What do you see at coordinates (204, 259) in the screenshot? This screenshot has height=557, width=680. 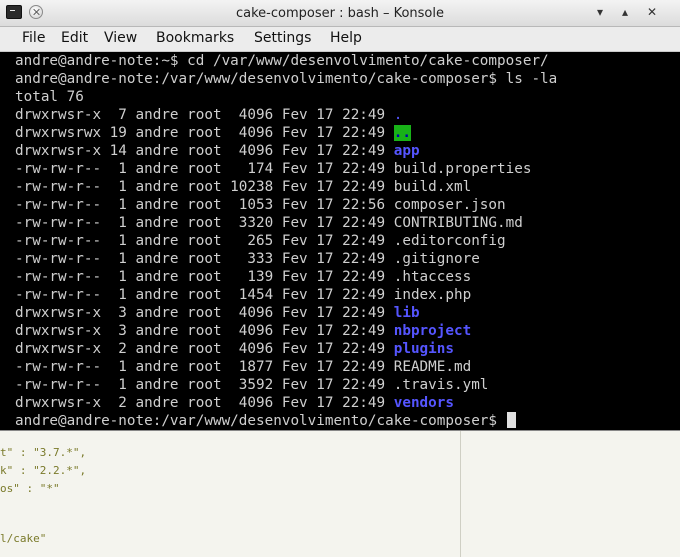 I see `ls-entry-meta: -rw-rw-r-- 1 andre root 333 Fev 17 22:49` at bounding box center [204, 259].